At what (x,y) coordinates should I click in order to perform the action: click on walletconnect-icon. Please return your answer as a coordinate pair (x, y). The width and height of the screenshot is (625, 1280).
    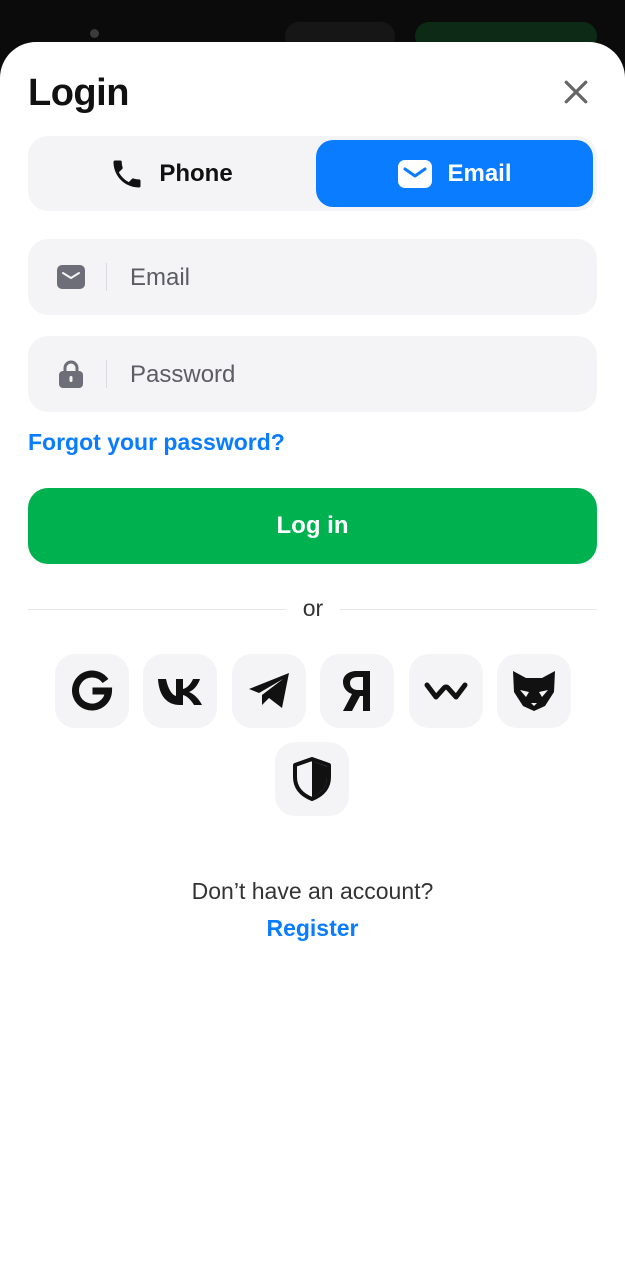
    Looking at the image, I should click on (446, 691).